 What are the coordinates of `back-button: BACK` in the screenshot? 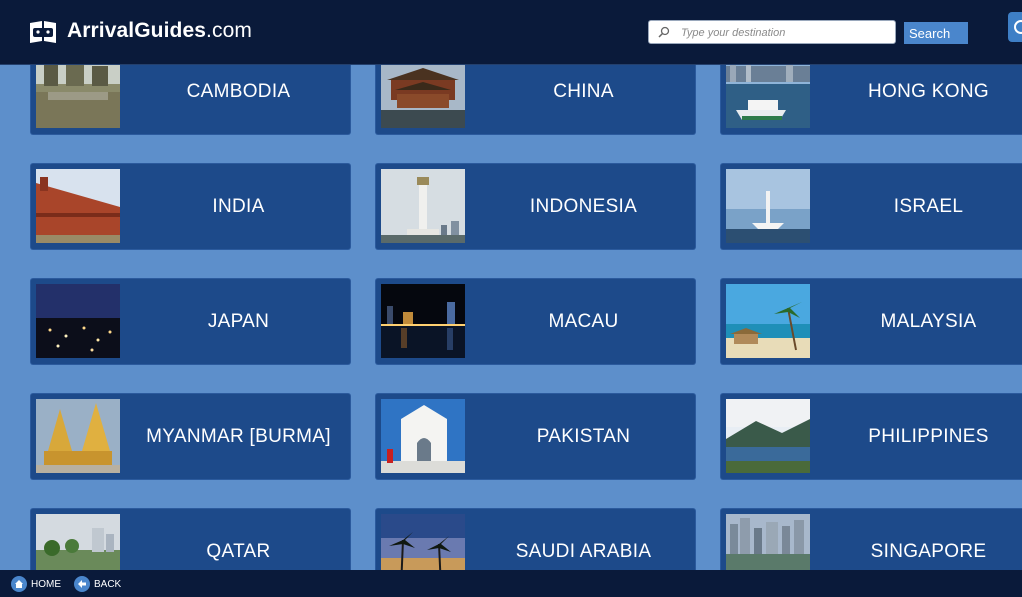 It's located at (97, 584).